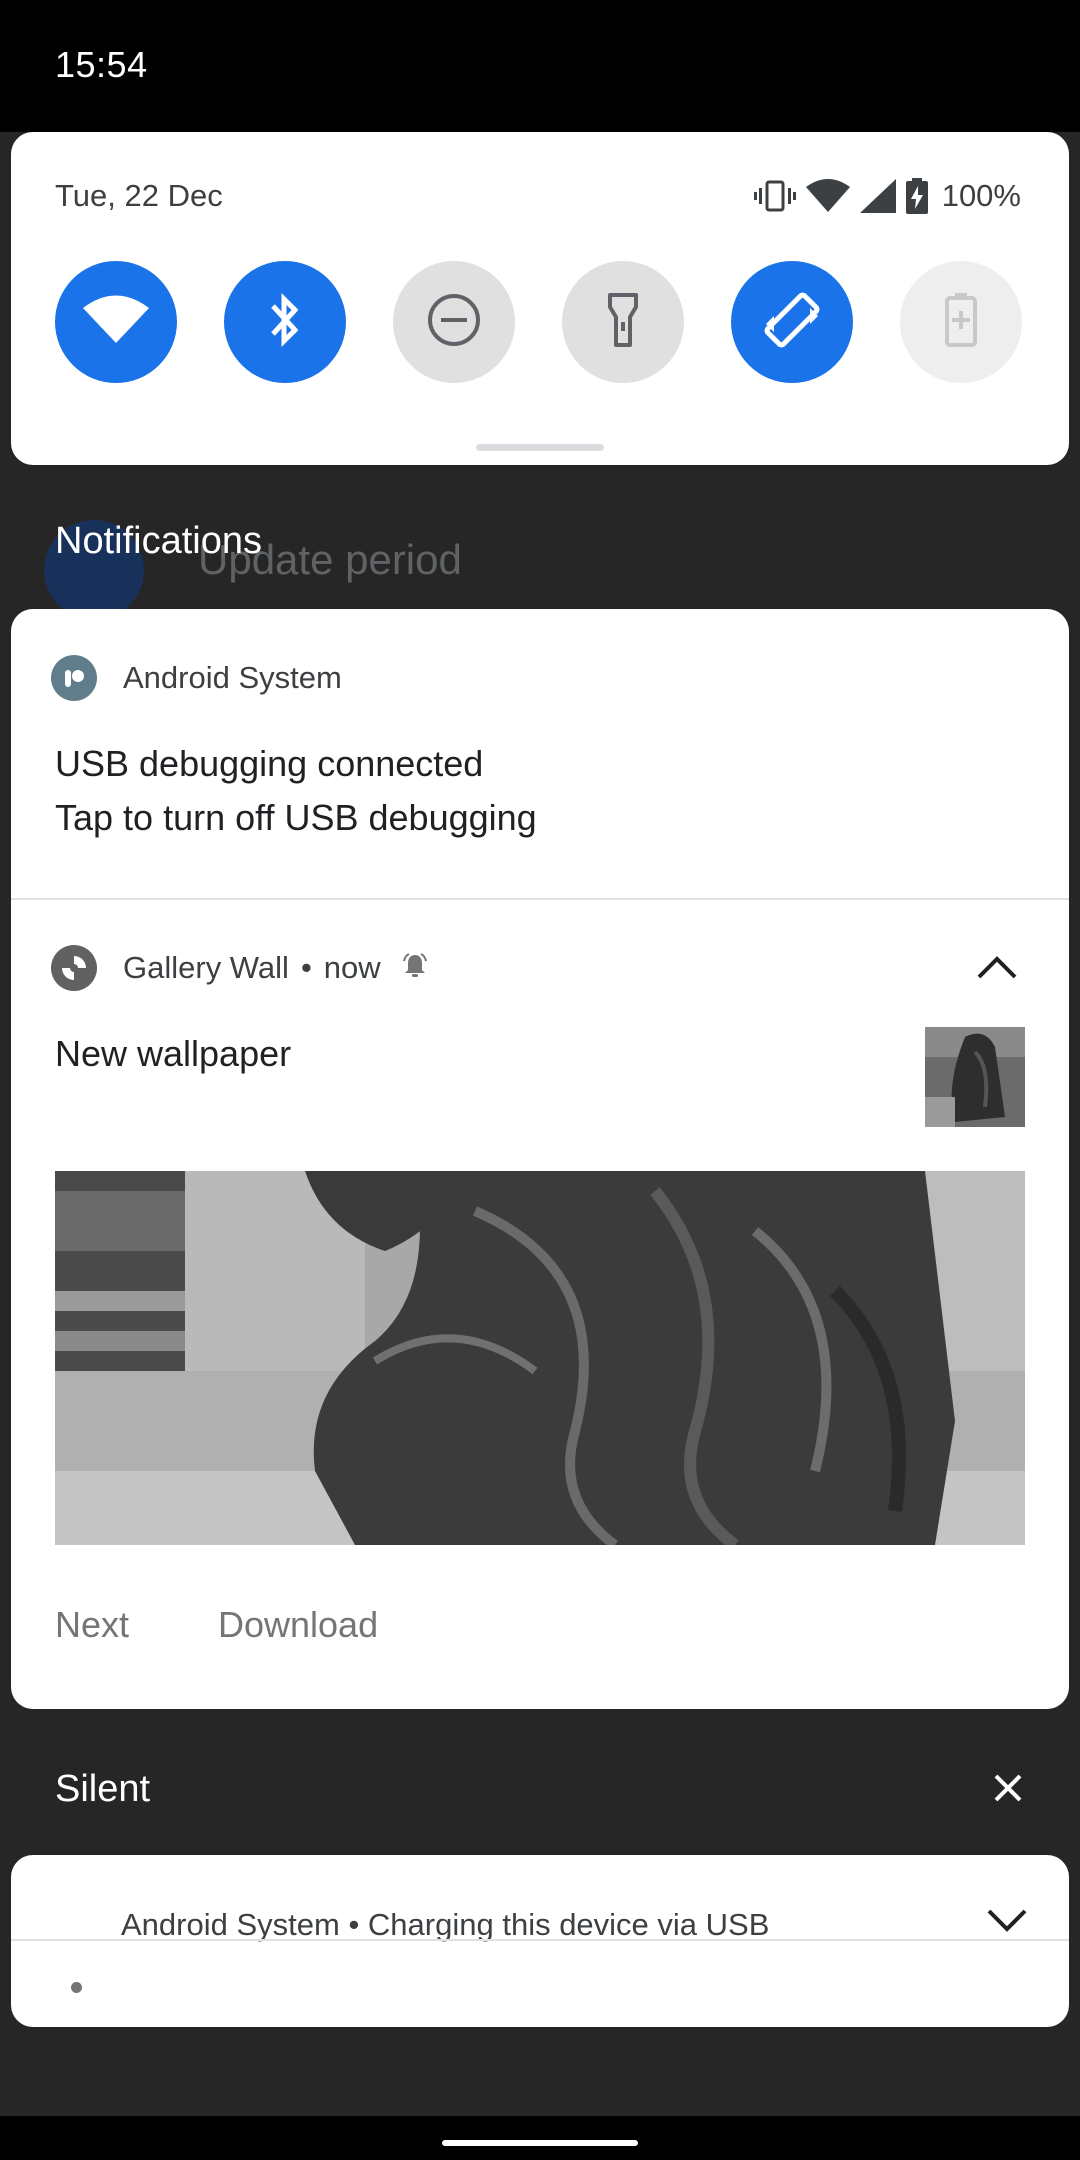 Image resolution: width=1080 pixels, height=2160 pixels. I want to click on navigation-bar, so click(540, 2138).